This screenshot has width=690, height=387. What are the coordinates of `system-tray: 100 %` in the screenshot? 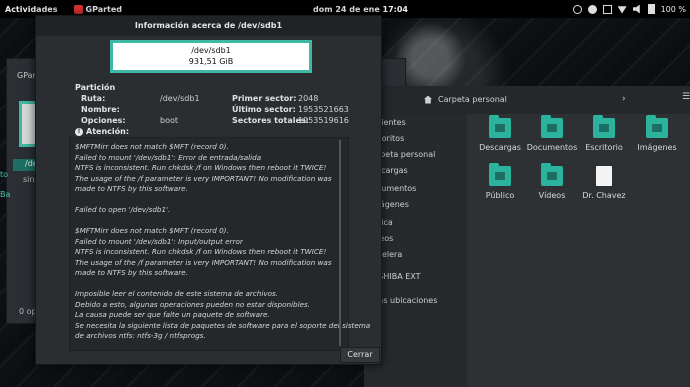 It's located at (629, 9).